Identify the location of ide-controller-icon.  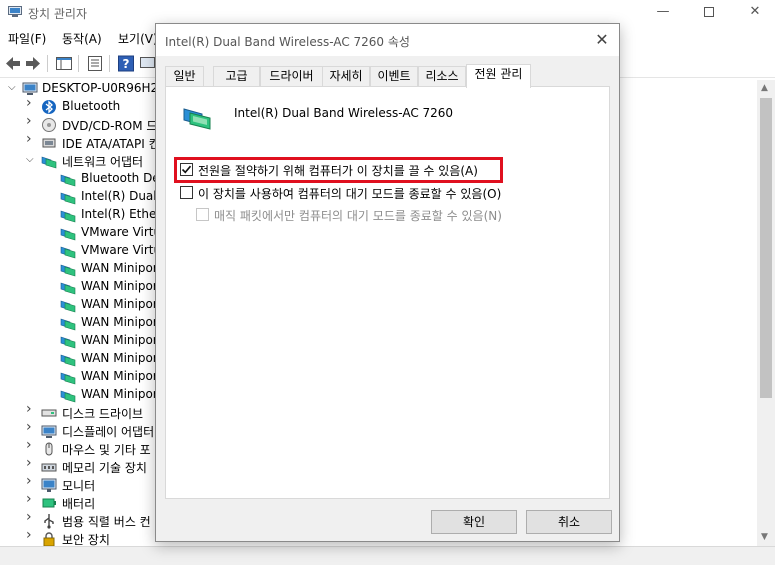
(49, 143).